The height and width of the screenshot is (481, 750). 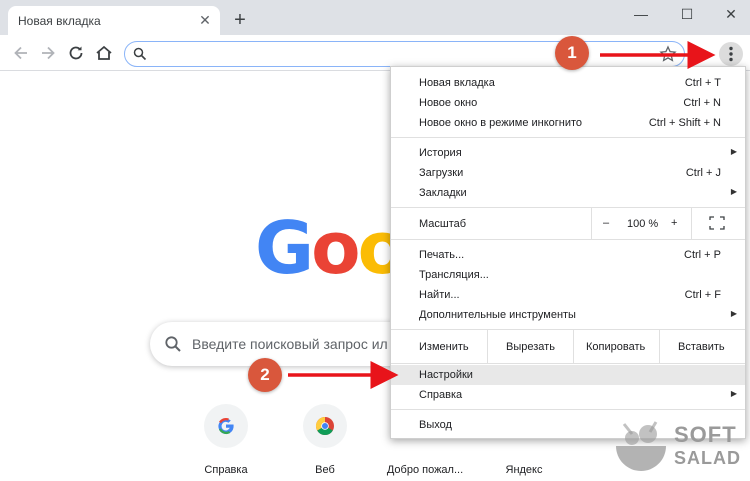 I want to click on close-window-icon: ✕, so click(x=731, y=14).